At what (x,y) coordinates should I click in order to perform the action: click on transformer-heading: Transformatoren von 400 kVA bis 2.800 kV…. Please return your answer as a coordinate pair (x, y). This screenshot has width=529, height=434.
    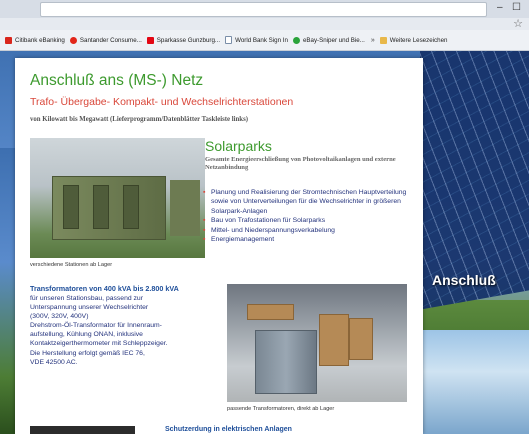
    Looking at the image, I should click on (104, 288).